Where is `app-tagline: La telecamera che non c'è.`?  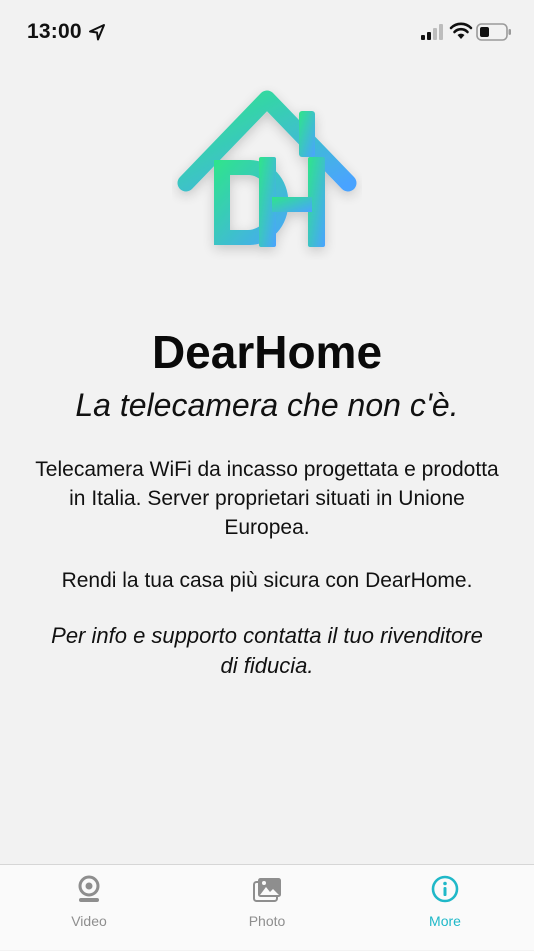
app-tagline: La telecamera che non c'è. is located at coordinates (267, 405).